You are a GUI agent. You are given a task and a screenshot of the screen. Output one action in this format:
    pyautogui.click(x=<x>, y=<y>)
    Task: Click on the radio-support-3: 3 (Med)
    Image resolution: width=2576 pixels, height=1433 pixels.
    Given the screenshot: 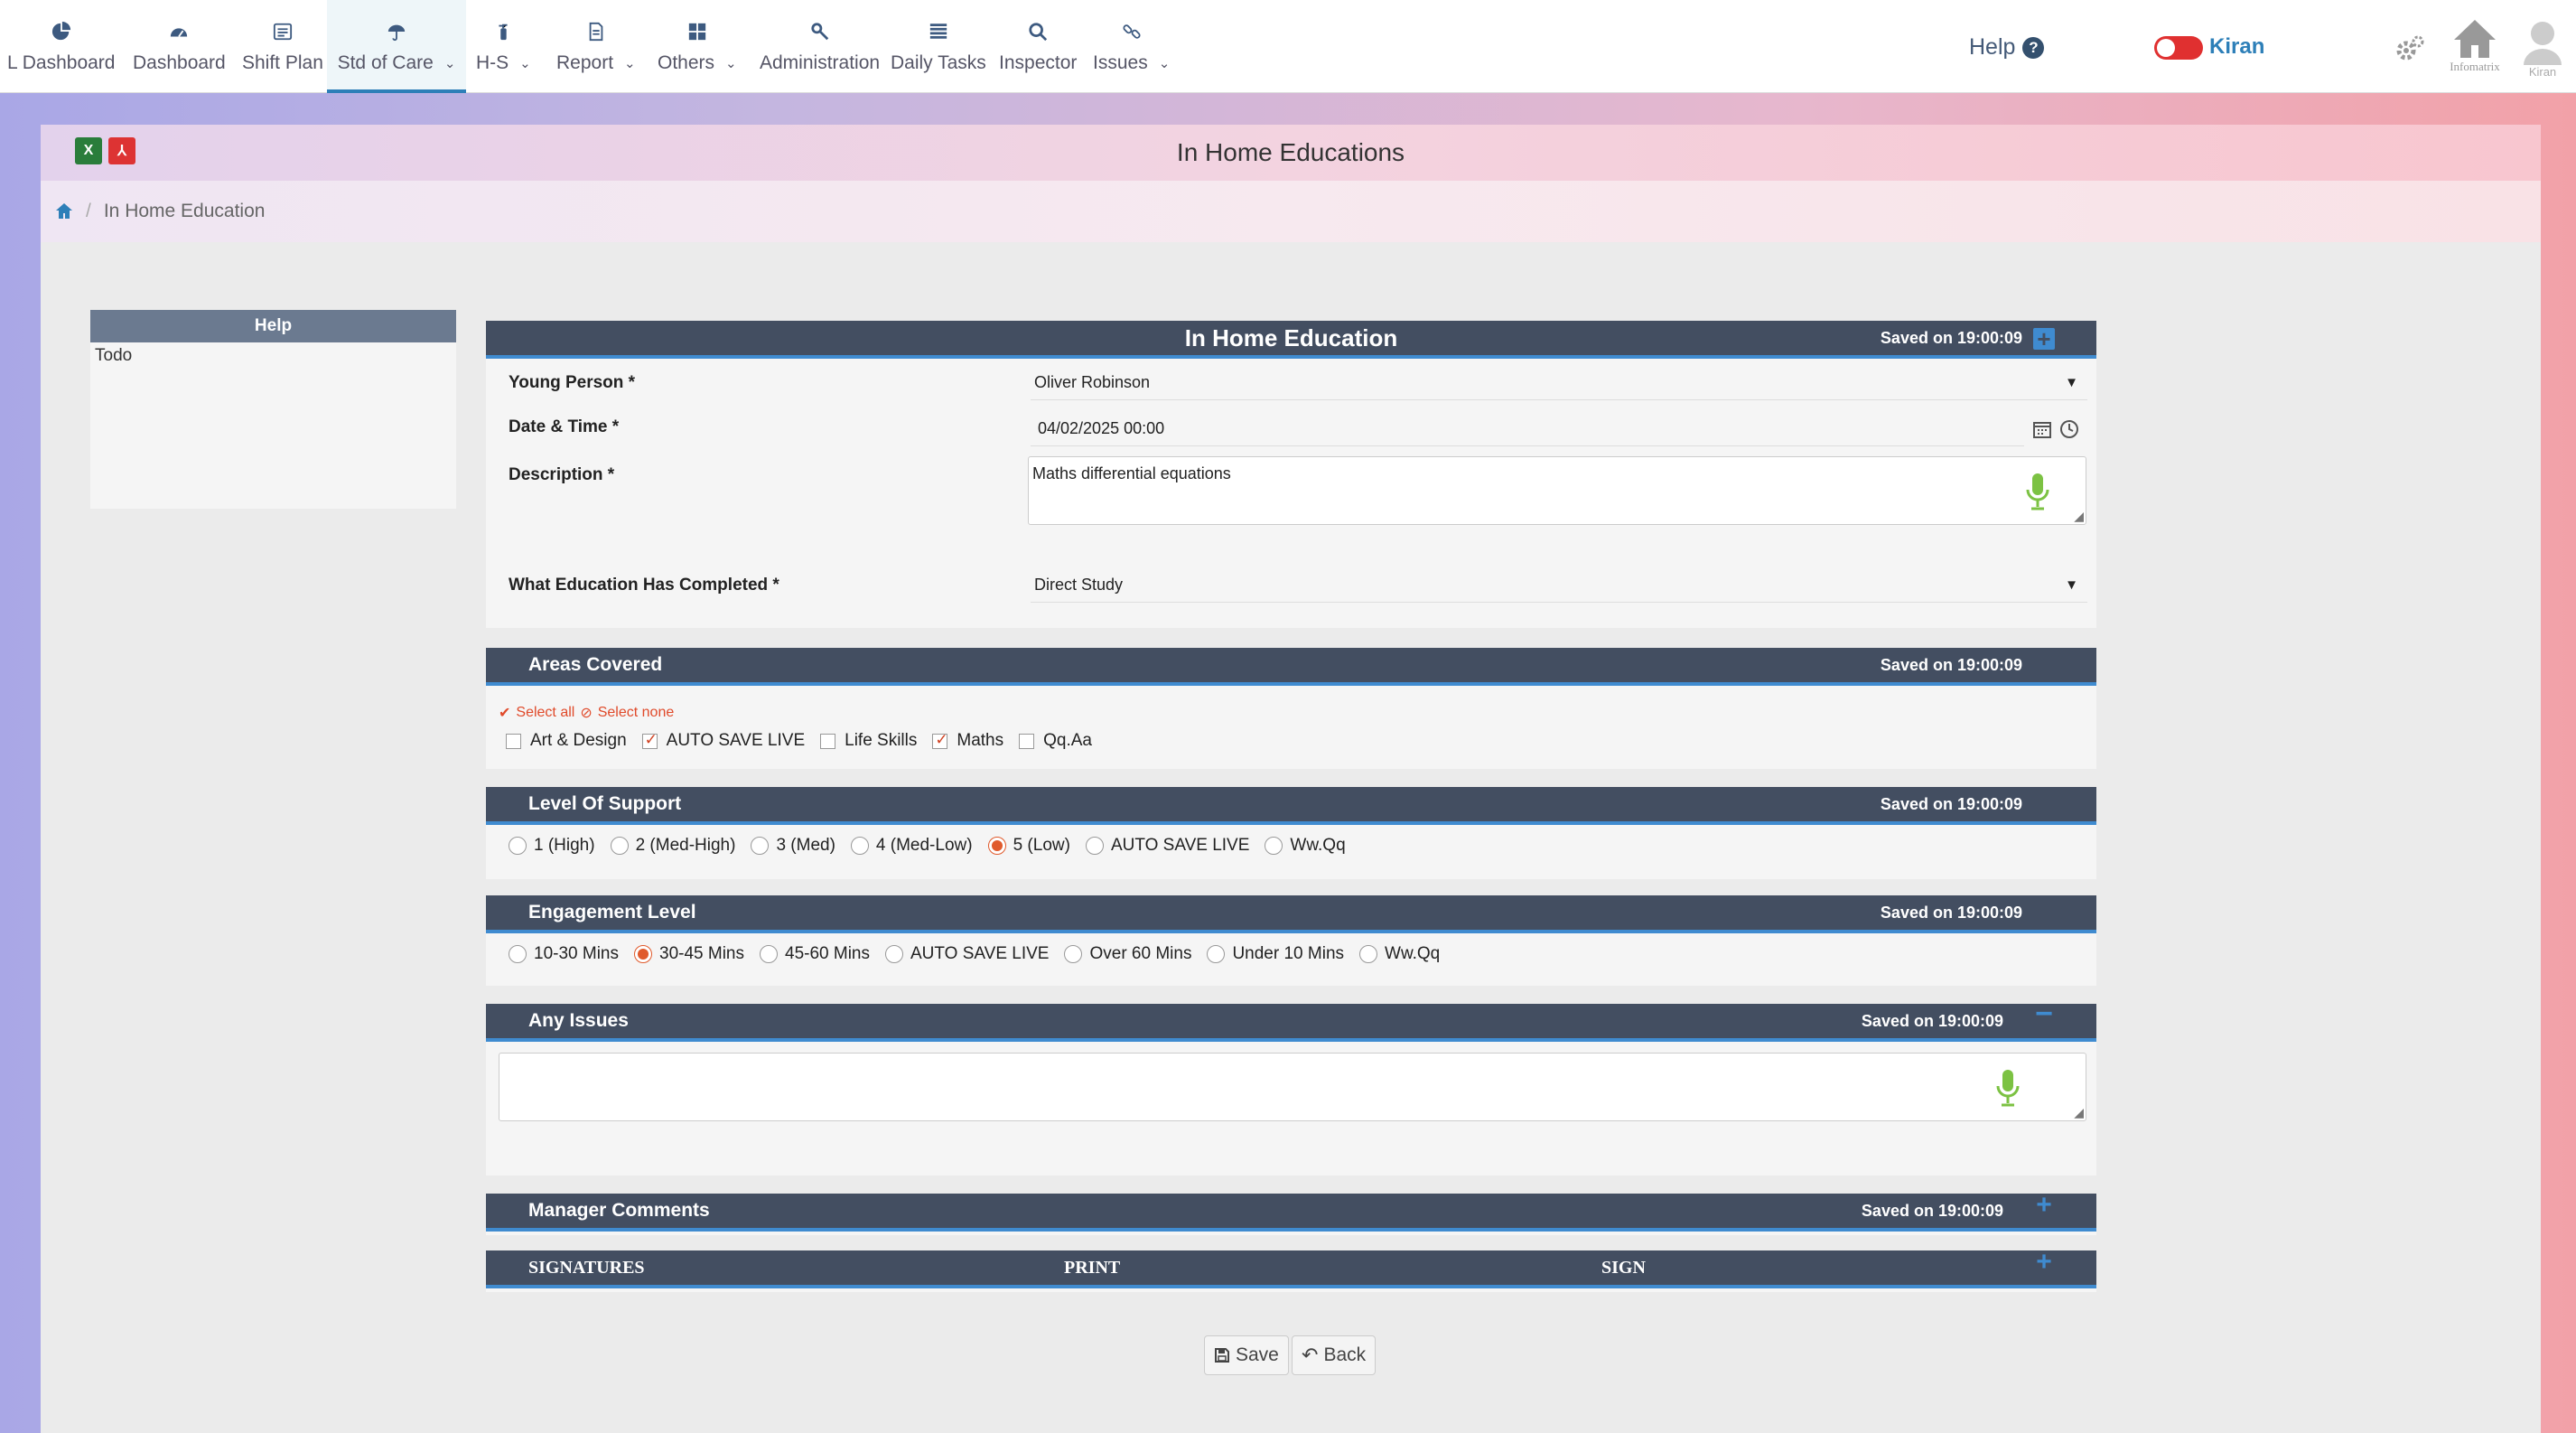 What is the action you would take?
    pyautogui.click(x=791, y=846)
    